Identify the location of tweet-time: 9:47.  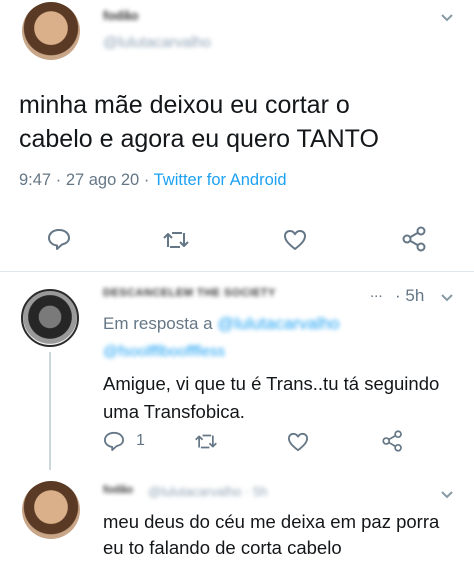
(35, 180).